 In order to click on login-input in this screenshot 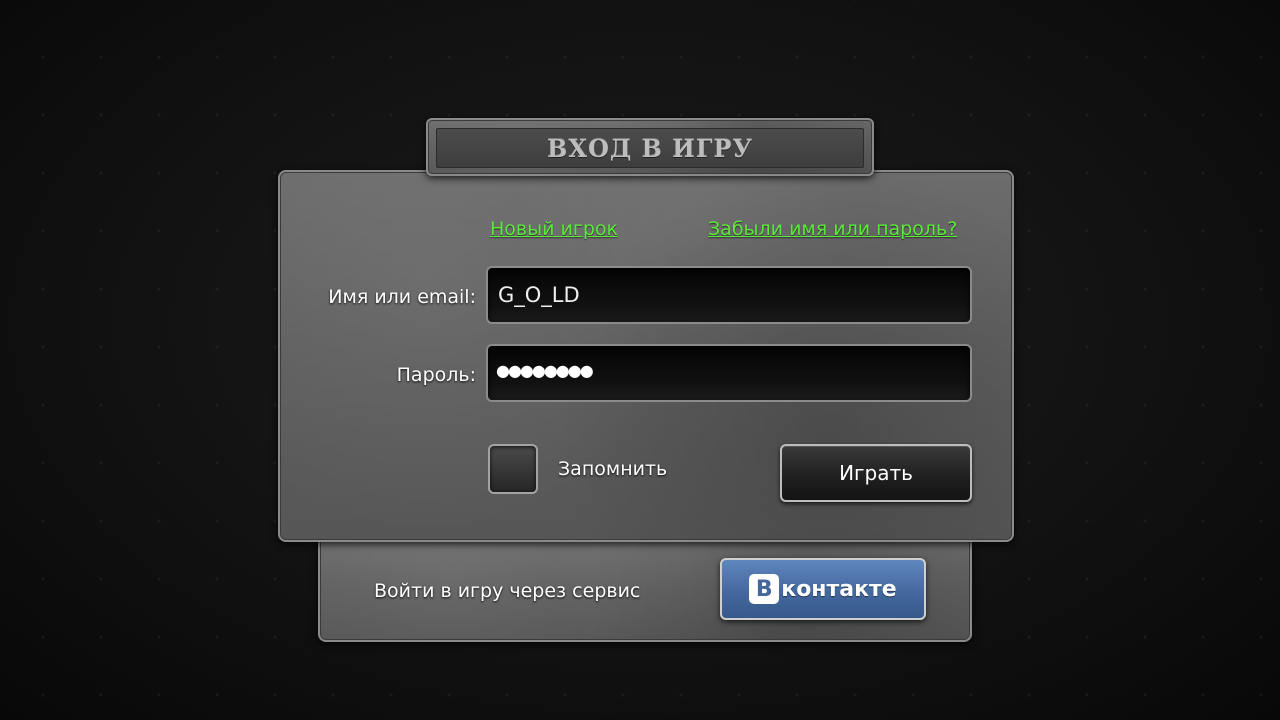, I will do `click(729, 295)`.